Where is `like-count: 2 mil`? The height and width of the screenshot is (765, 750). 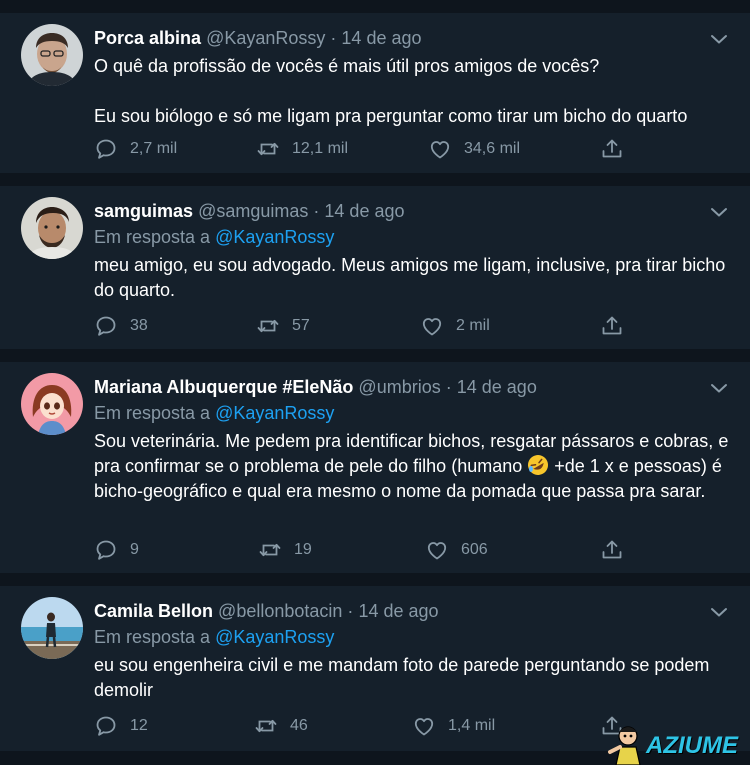 like-count: 2 mil is located at coordinates (473, 325).